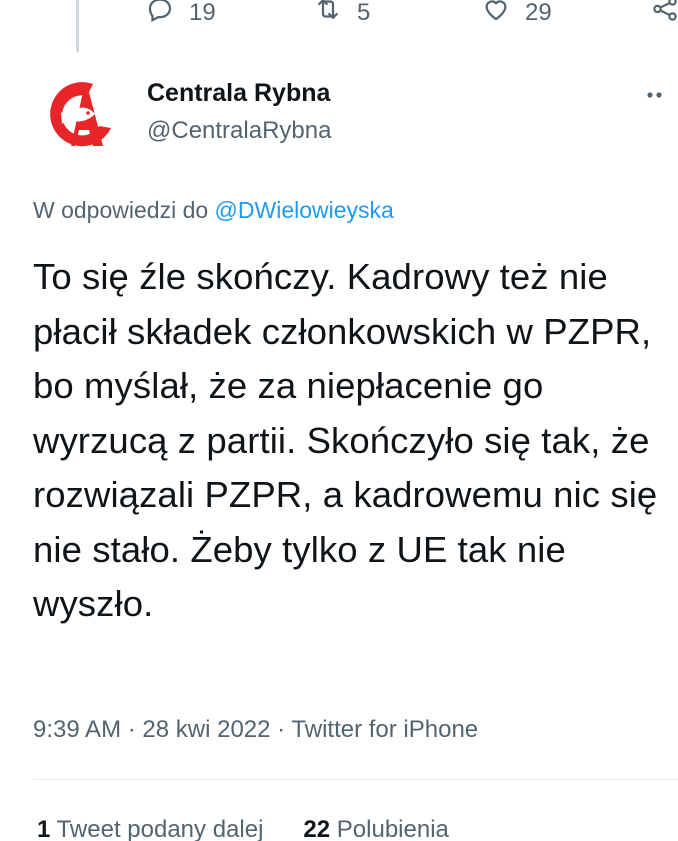 The image size is (678, 841). I want to click on centrala-rybna-logo, so click(77, 114).